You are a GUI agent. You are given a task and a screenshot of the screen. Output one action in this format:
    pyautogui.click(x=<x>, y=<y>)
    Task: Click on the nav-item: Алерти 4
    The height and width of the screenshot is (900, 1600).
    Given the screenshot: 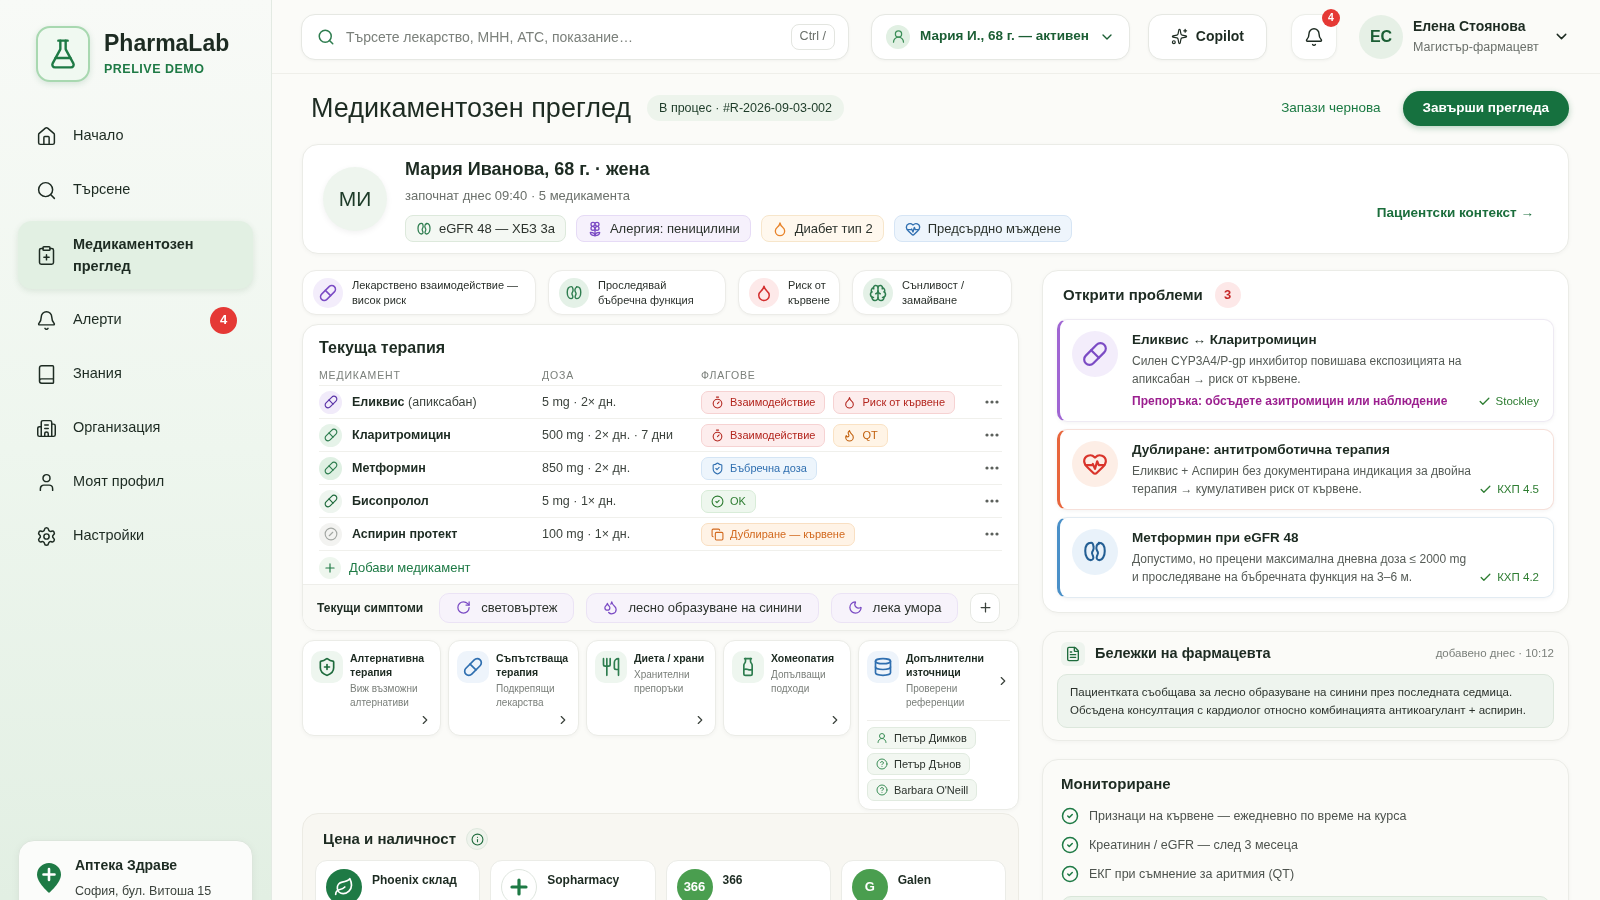 What is the action you would take?
    pyautogui.click(x=135, y=320)
    